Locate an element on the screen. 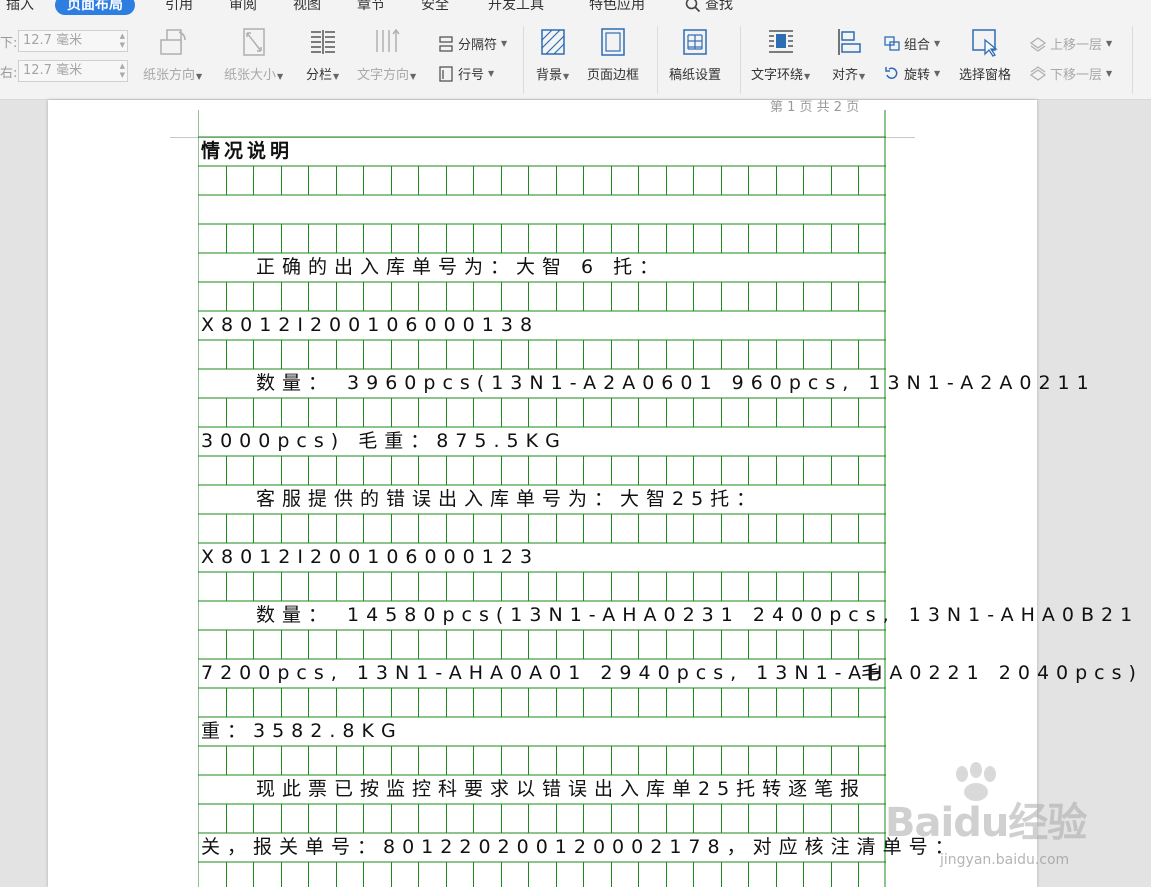  margin-right-value: 12.7 毫米 is located at coordinates (53, 70).